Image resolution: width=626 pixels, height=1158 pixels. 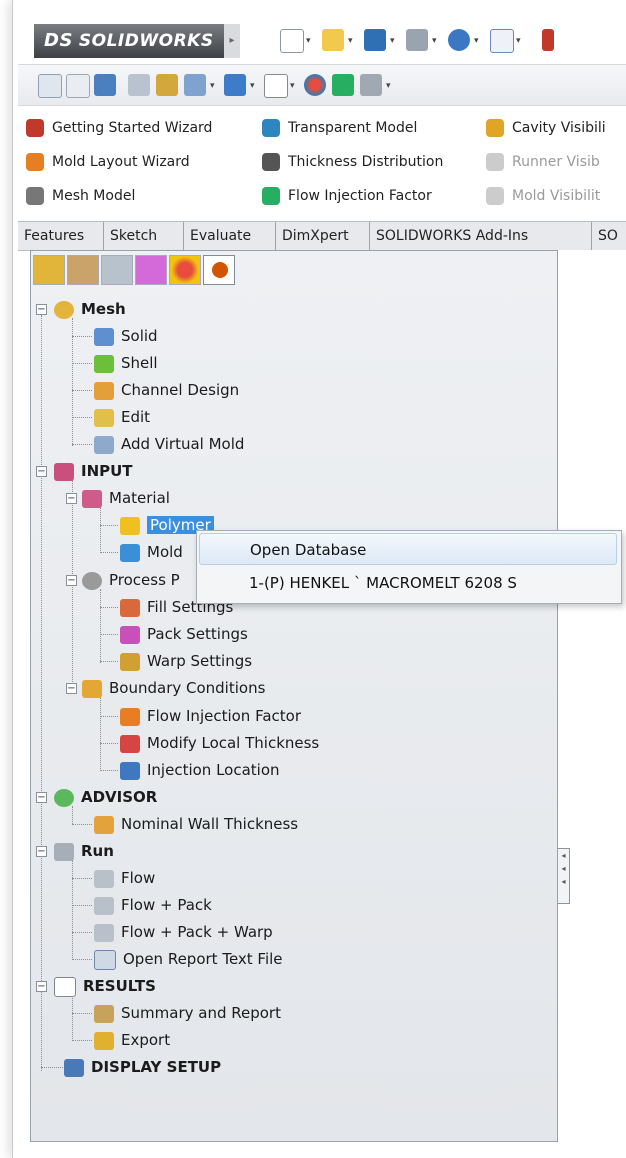 I want to click on tree-item-injection-location: Injection Location, so click(x=200, y=770).